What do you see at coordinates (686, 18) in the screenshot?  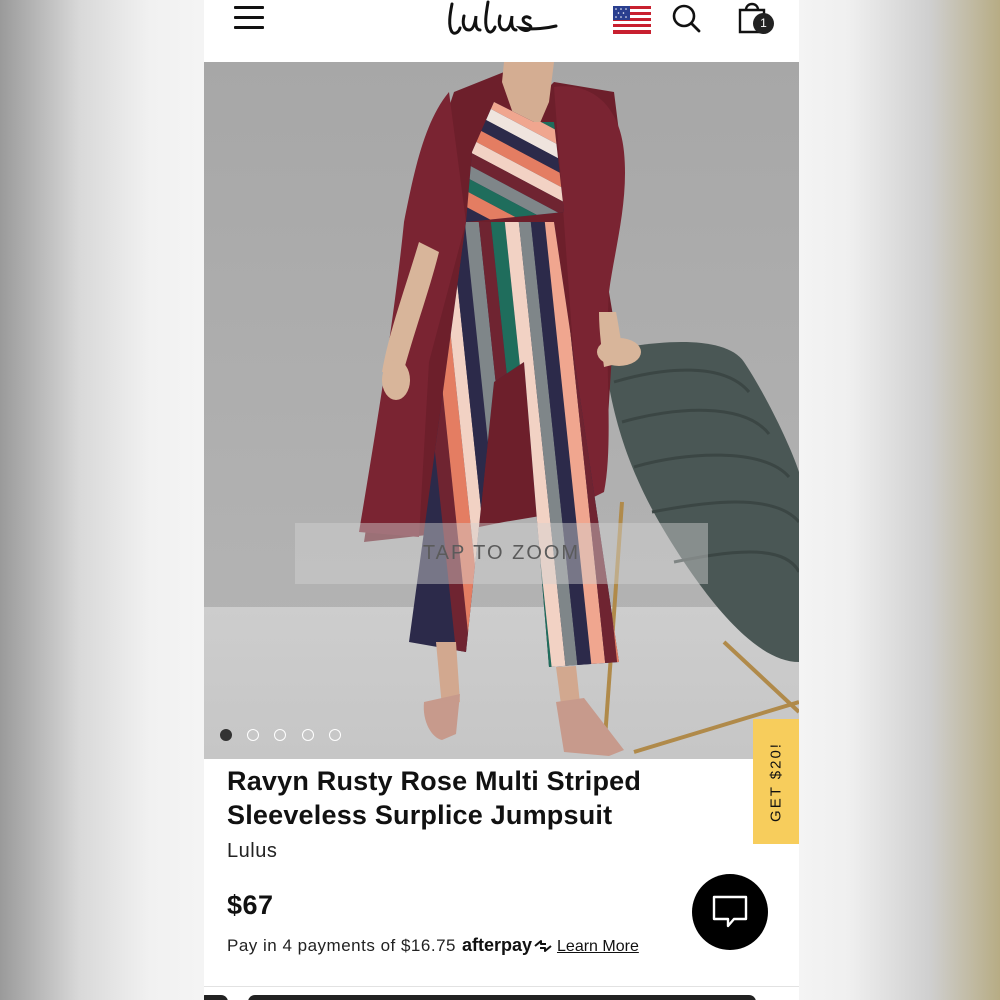 I see `search-icon` at bounding box center [686, 18].